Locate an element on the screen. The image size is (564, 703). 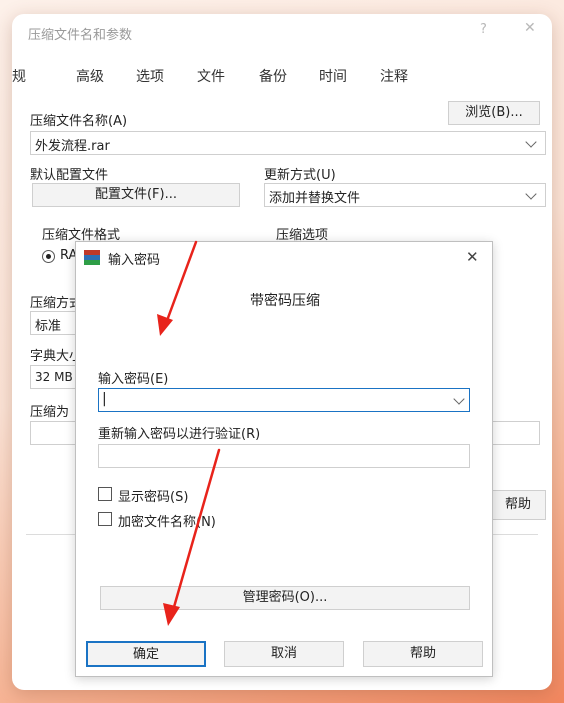
dialog-title: 输入密码 is located at coordinates (134, 260).